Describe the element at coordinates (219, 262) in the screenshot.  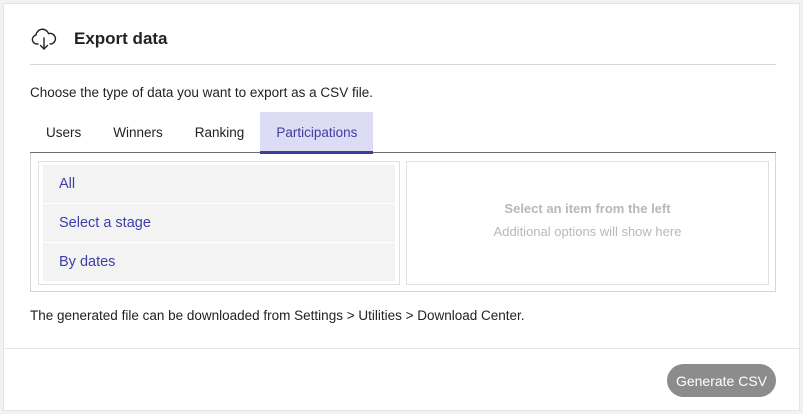
I see `option-by-dates: By dates` at that location.